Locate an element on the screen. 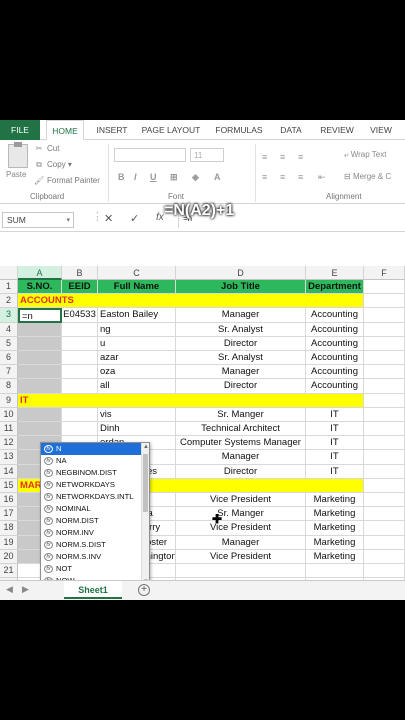 The height and width of the screenshot is (720, 405). autocomplete-scrollbar: ▲ ▼ is located at coordinates (145, 514).